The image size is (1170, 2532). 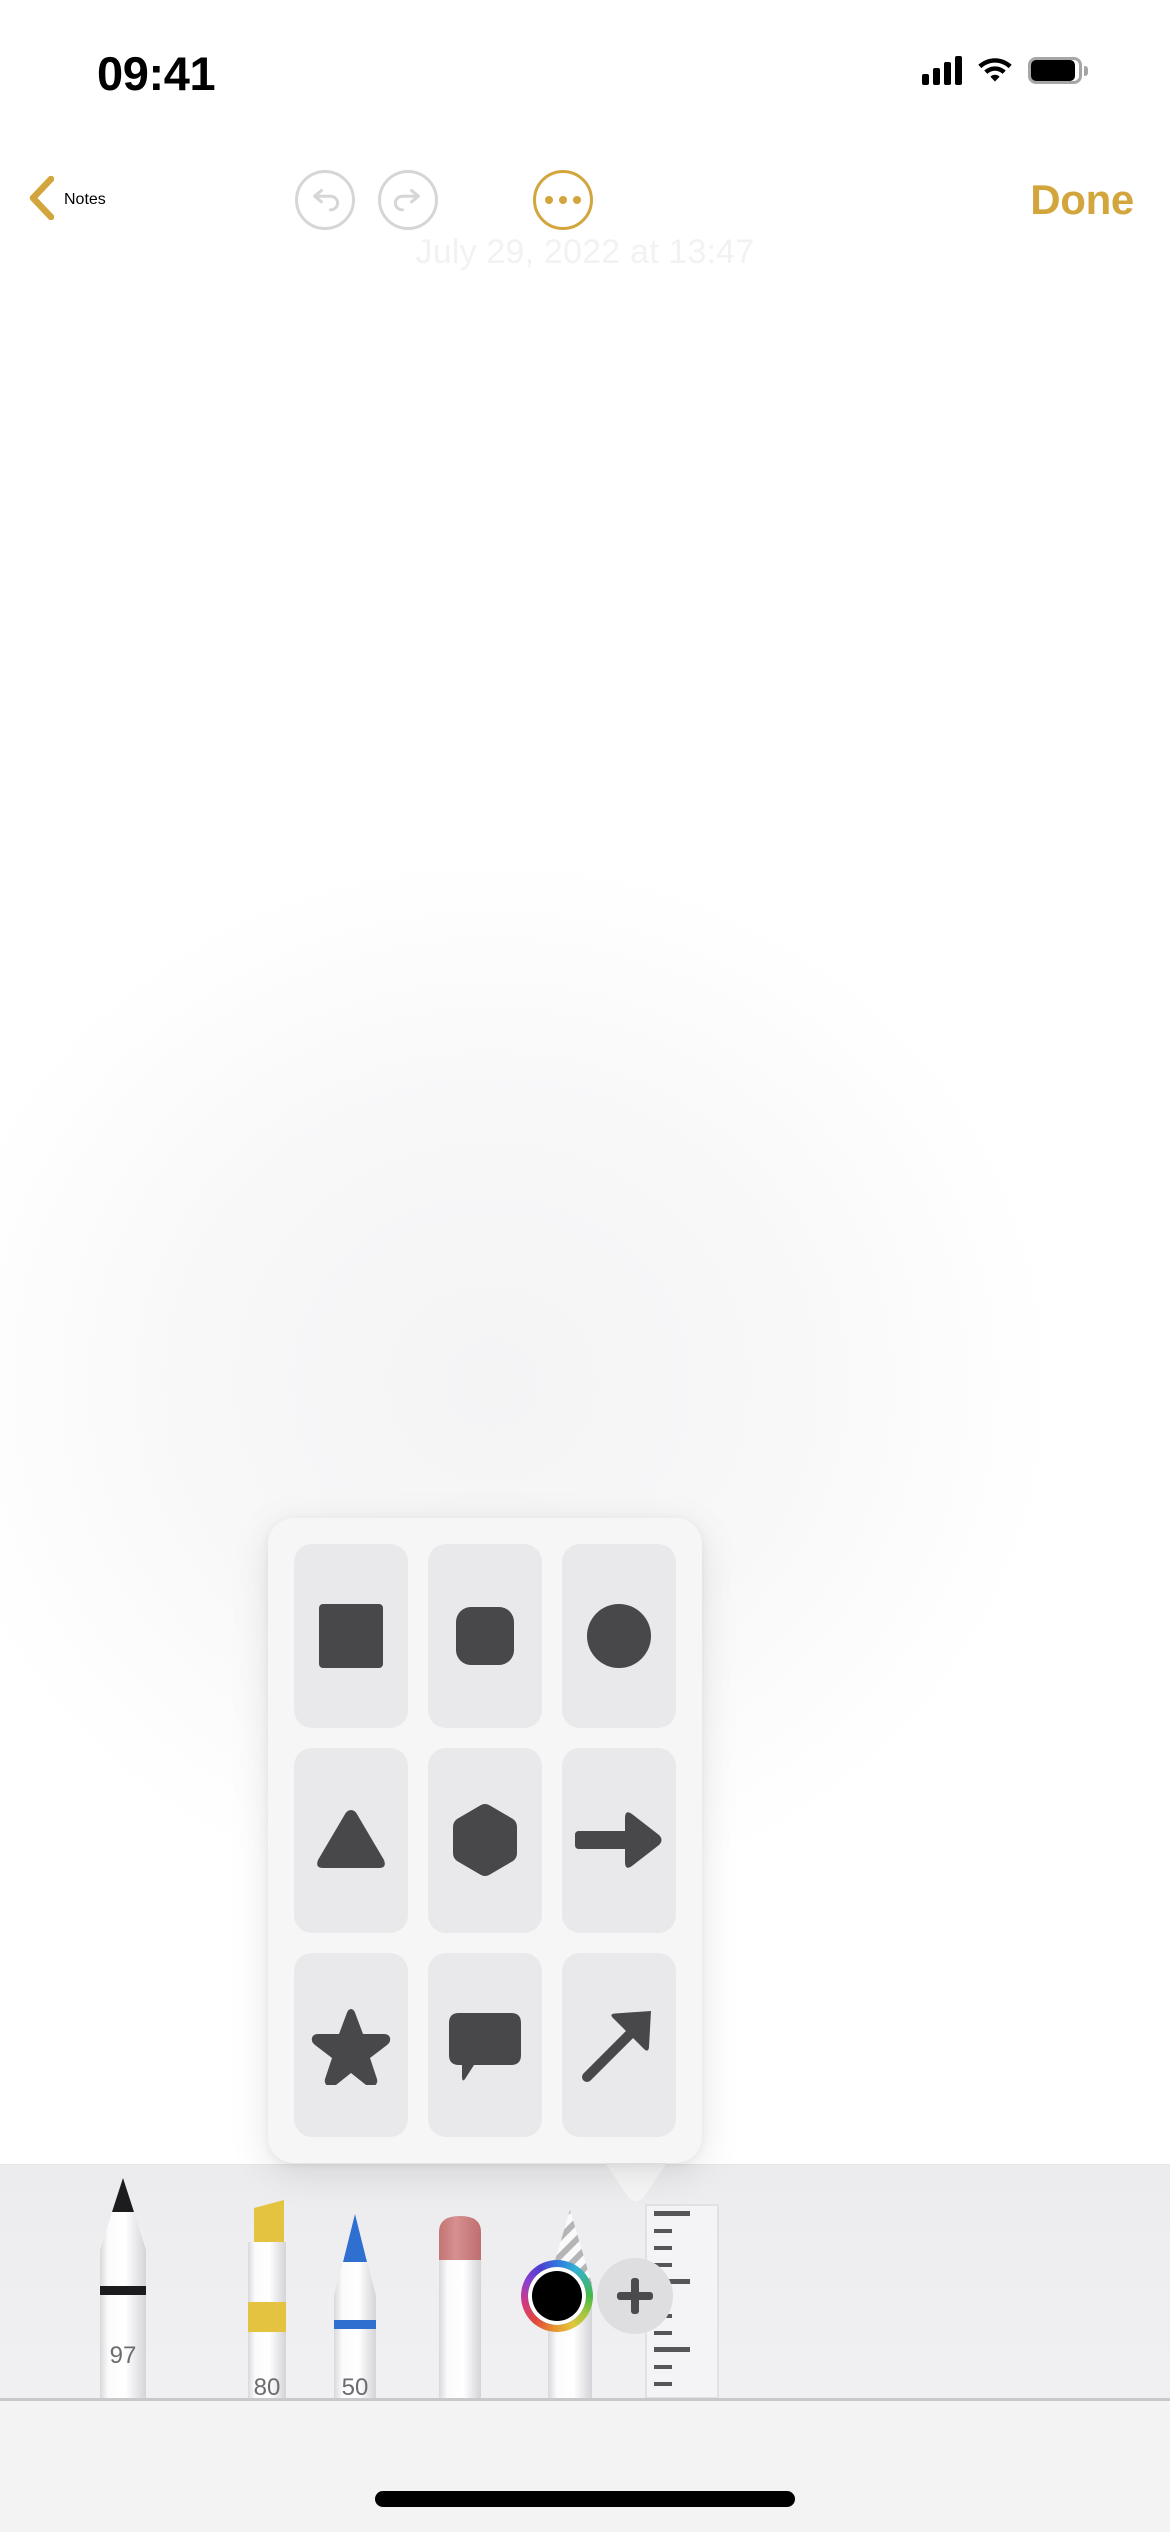 I want to click on more-options-button, so click(x=563, y=200).